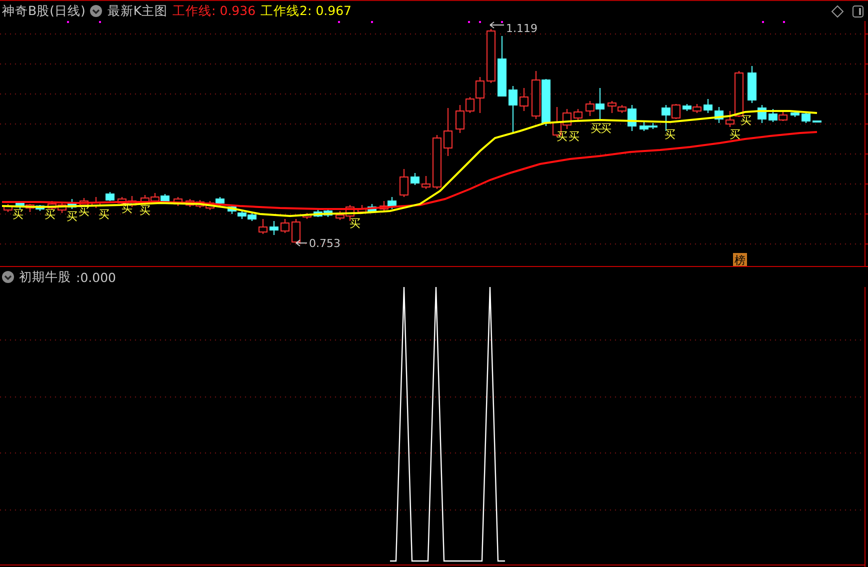  Describe the element at coordinates (497, 25) in the screenshot. I see `high-arrow-icon` at that location.